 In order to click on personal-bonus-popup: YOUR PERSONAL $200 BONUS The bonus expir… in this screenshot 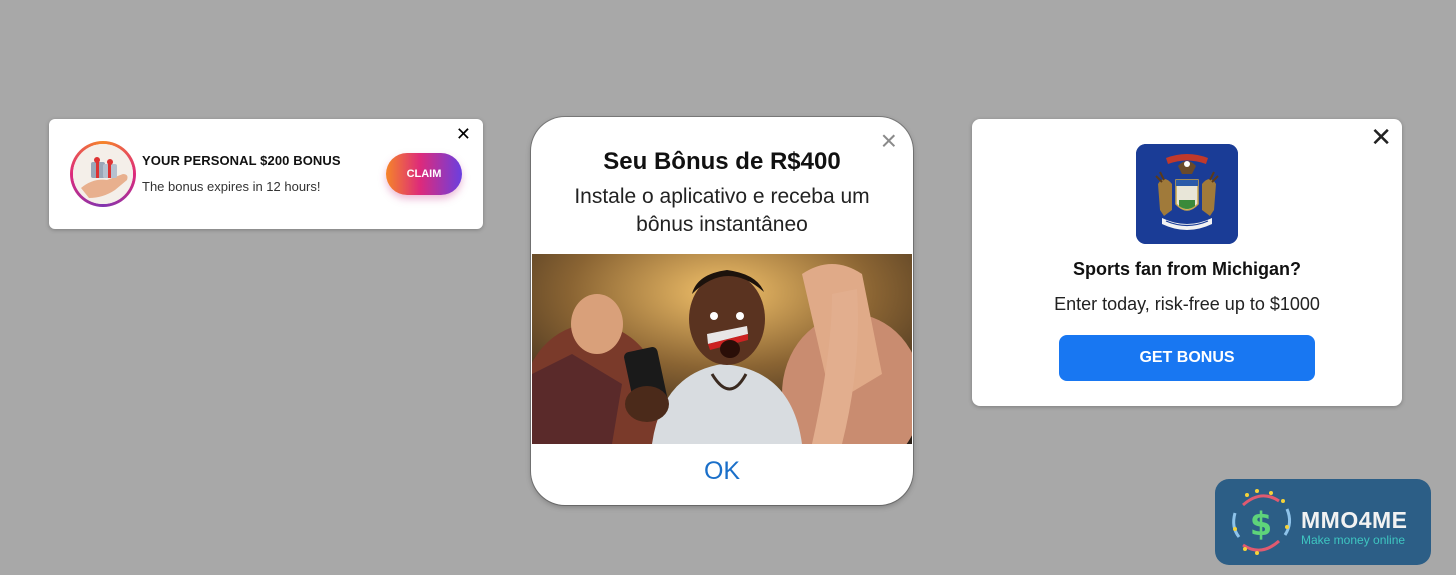, I will do `click(266, 174)`.